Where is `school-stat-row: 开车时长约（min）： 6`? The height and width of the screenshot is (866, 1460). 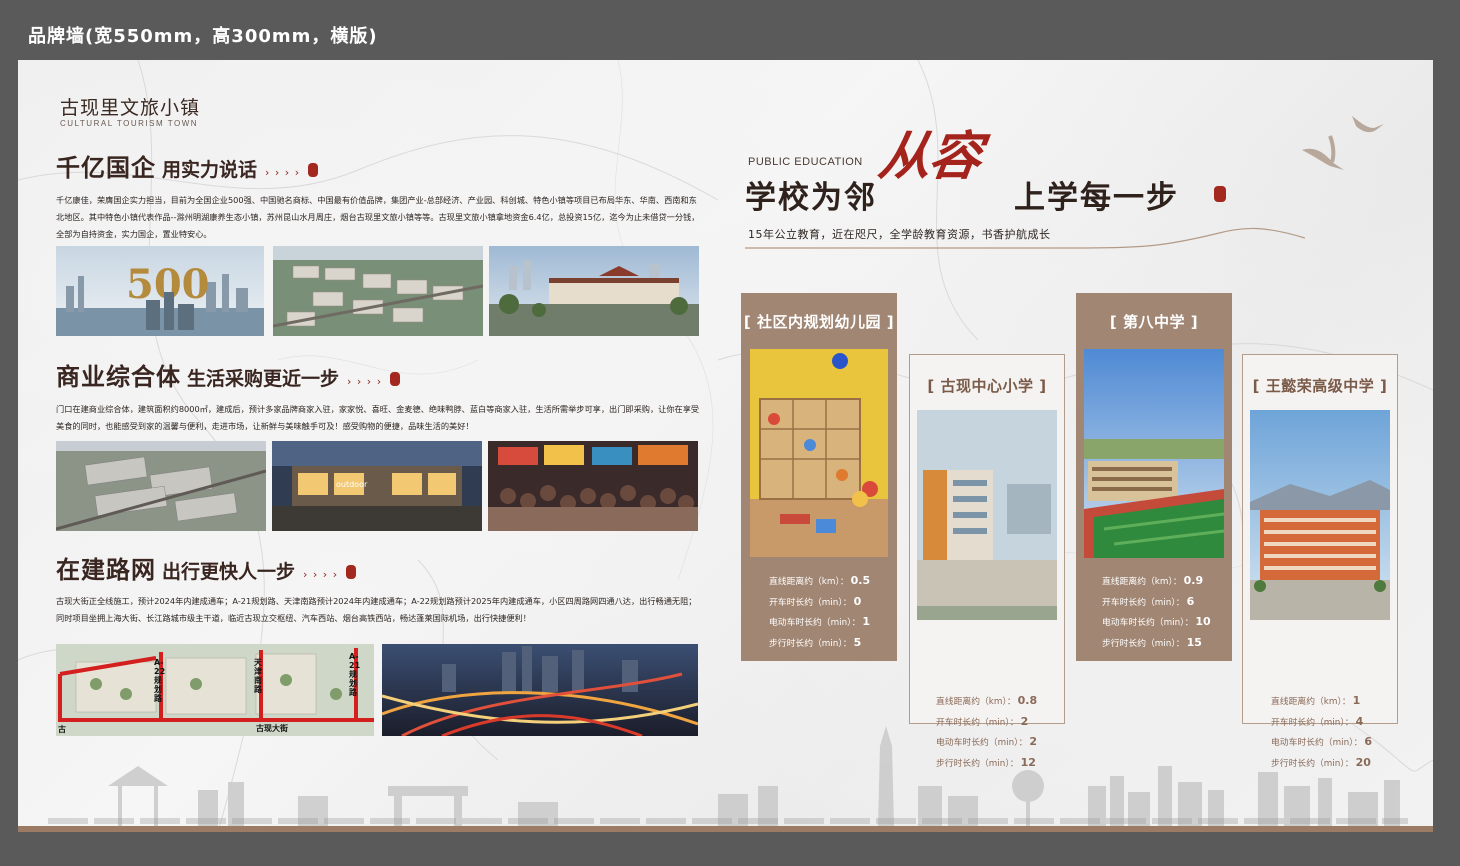 school-stat-row: 开车时长约（min）： 6 is located at coordinates (1148, 601).